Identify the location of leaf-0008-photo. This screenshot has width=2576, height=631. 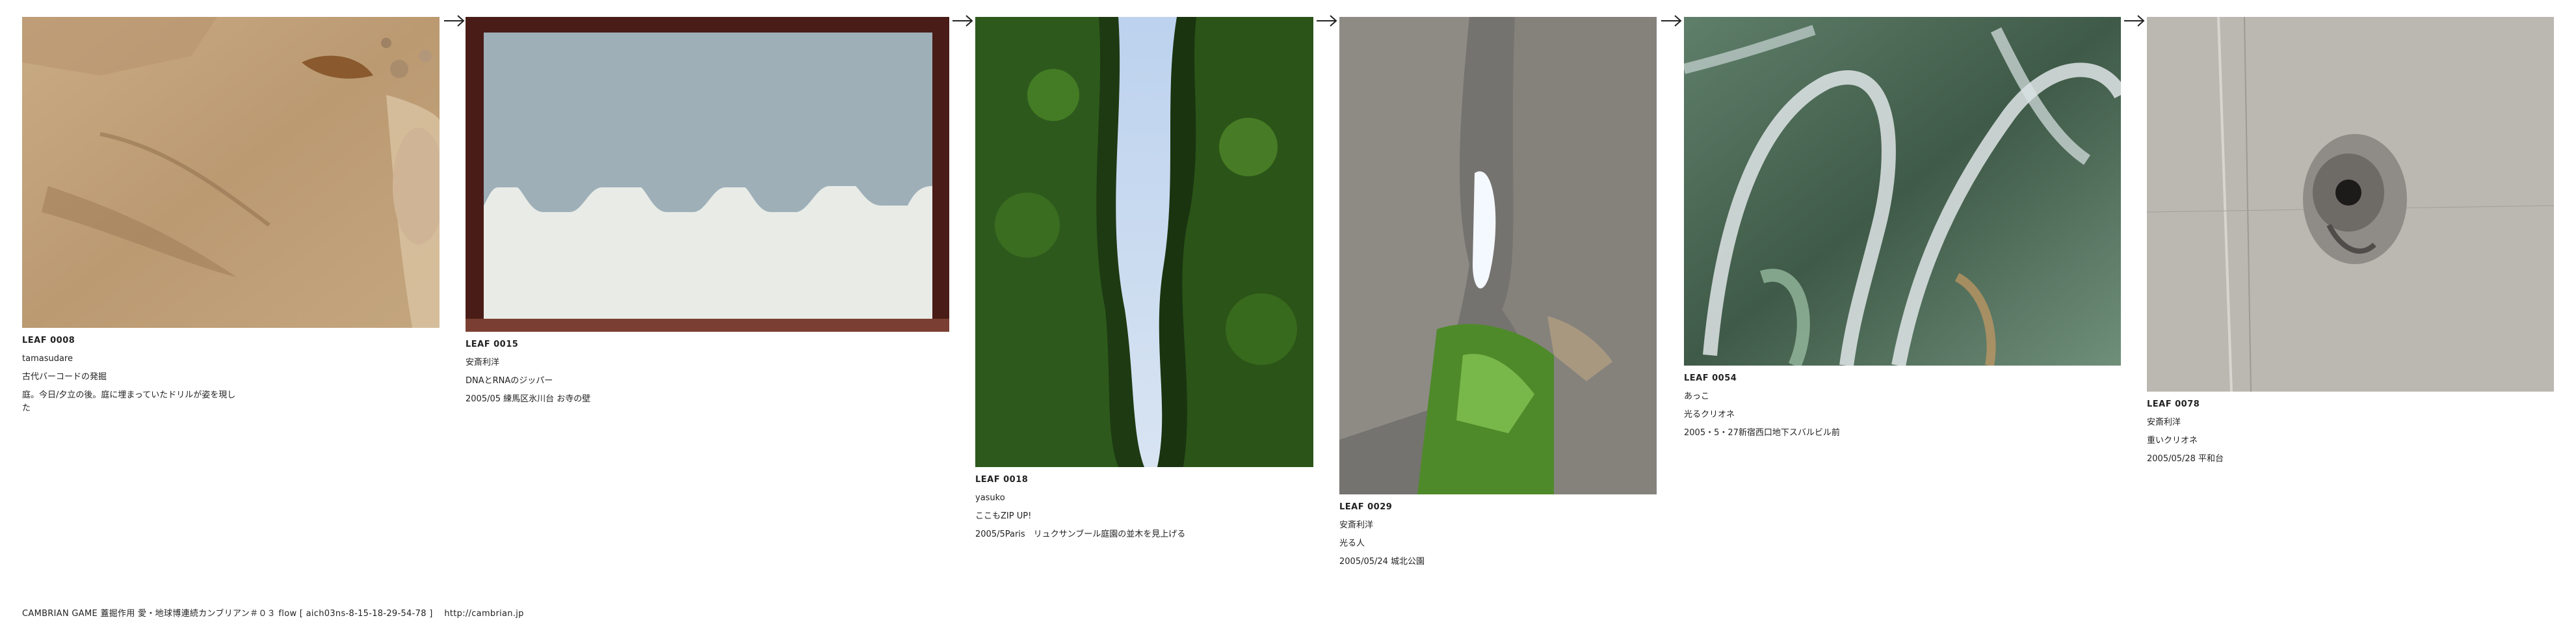
(231, 172).